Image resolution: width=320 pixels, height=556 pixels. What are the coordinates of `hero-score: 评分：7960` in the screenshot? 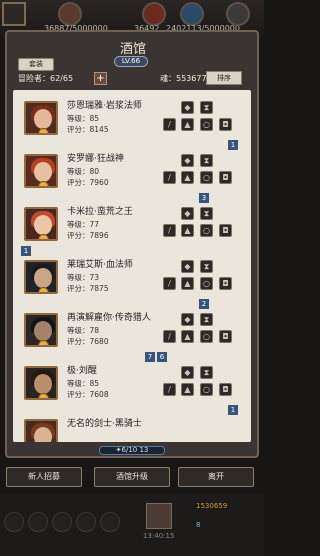 It's located at (88, 182).